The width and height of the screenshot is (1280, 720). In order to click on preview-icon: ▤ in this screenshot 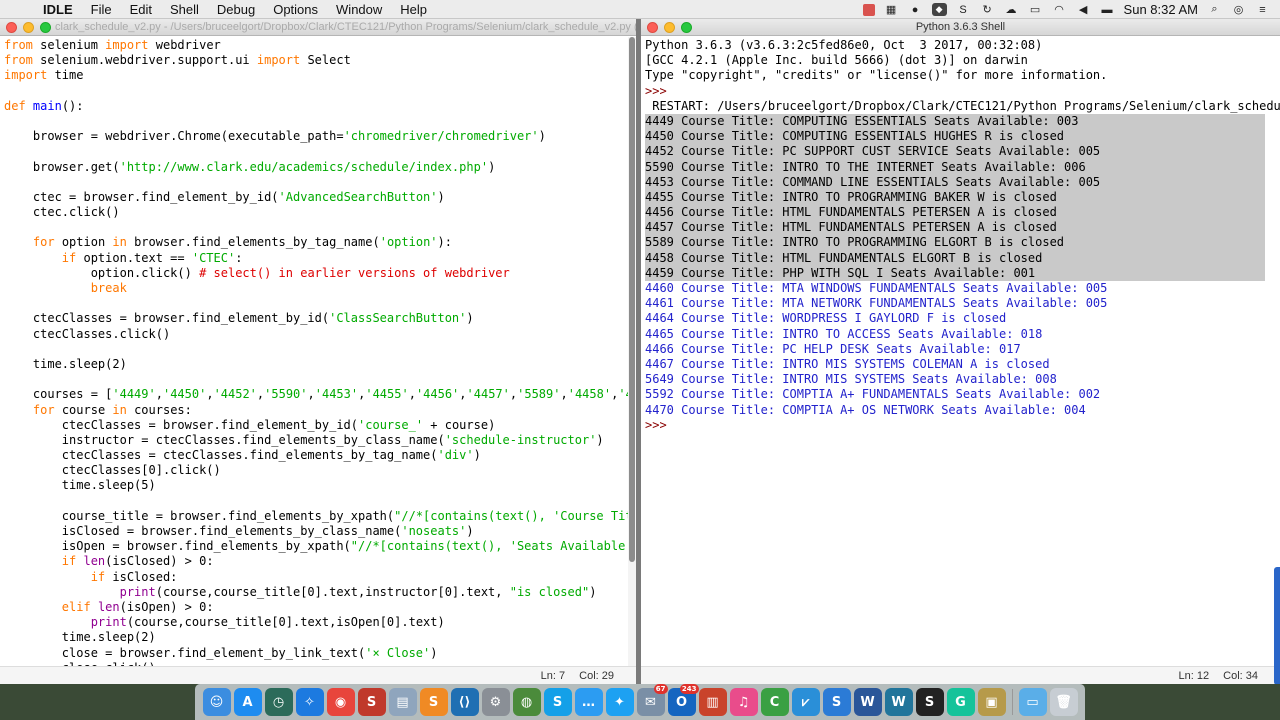, I will do `click(402, 702)`.